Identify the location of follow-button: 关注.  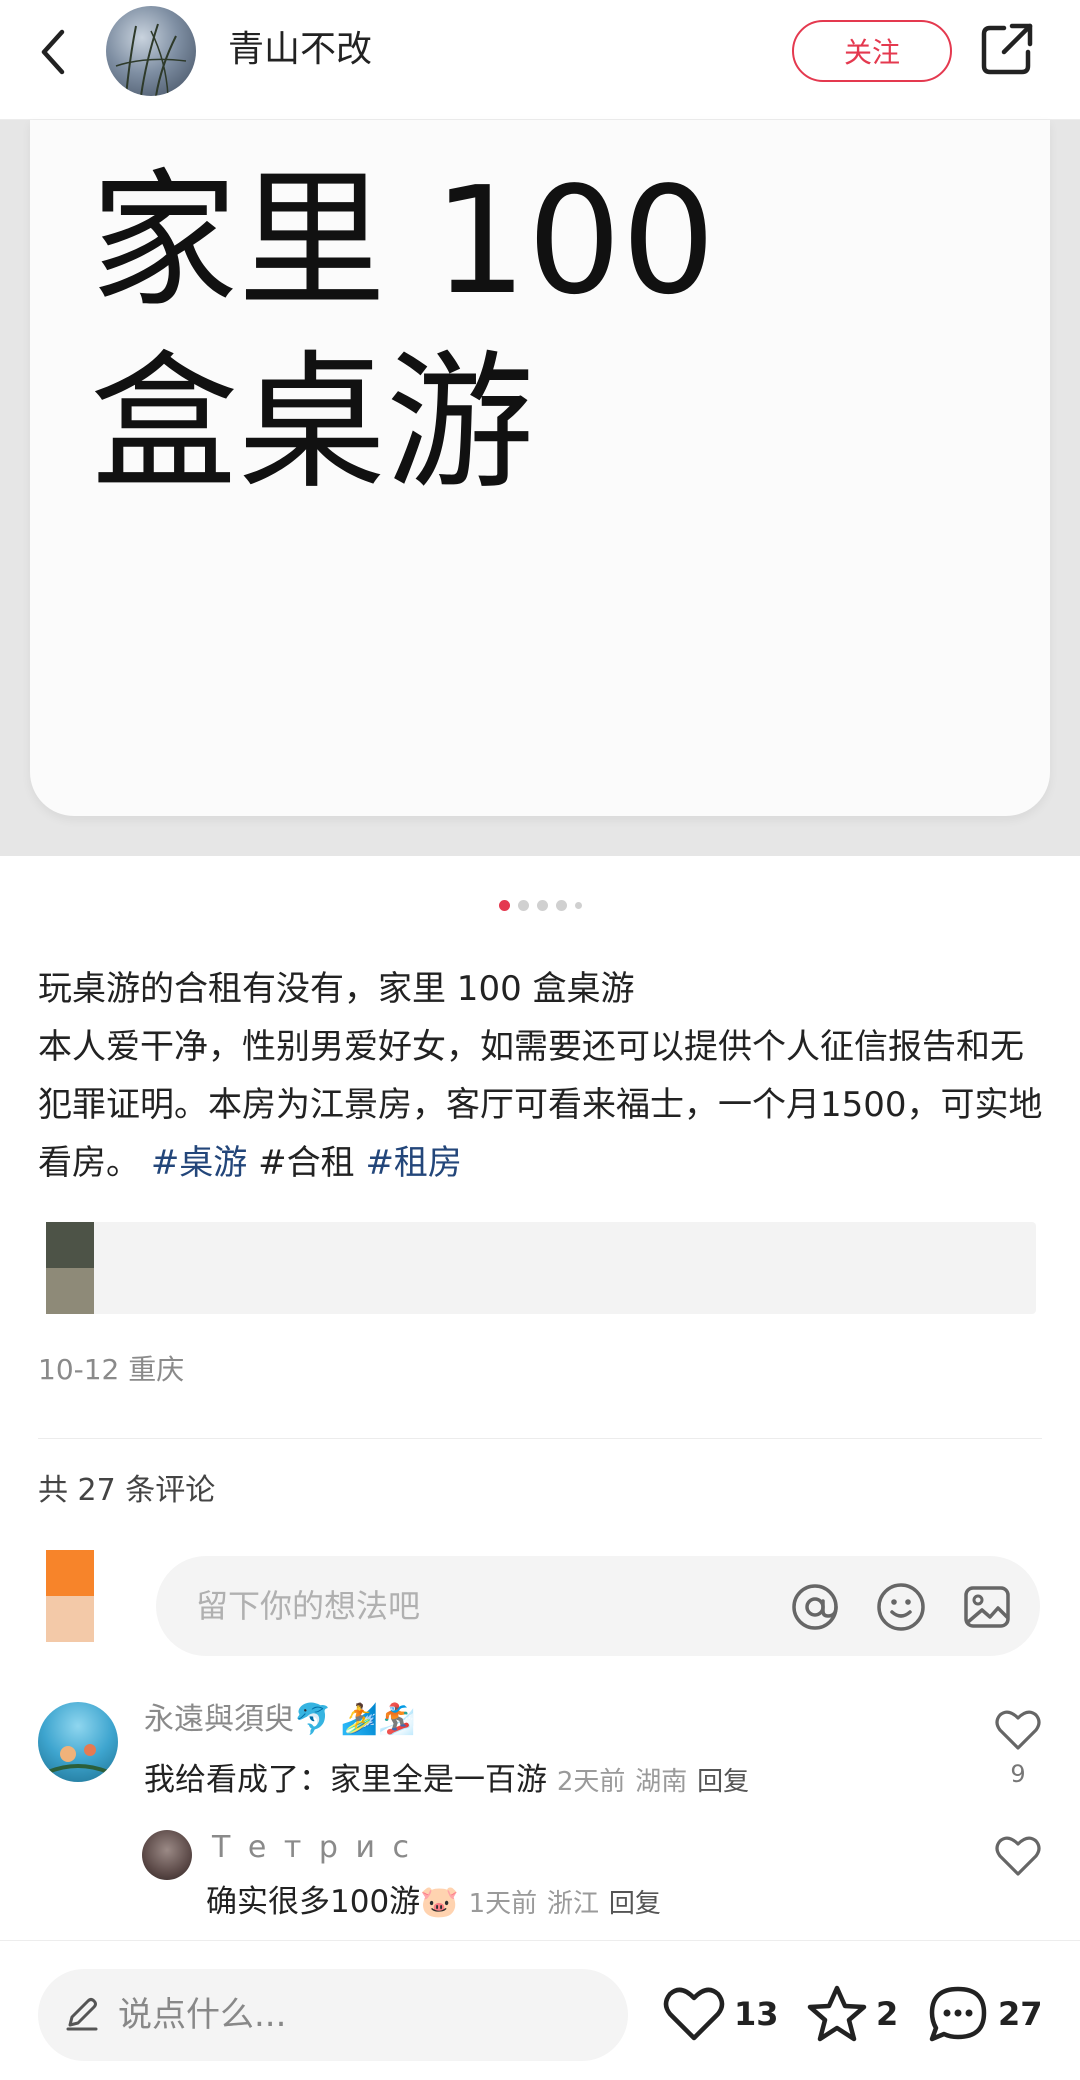
(872, 51).